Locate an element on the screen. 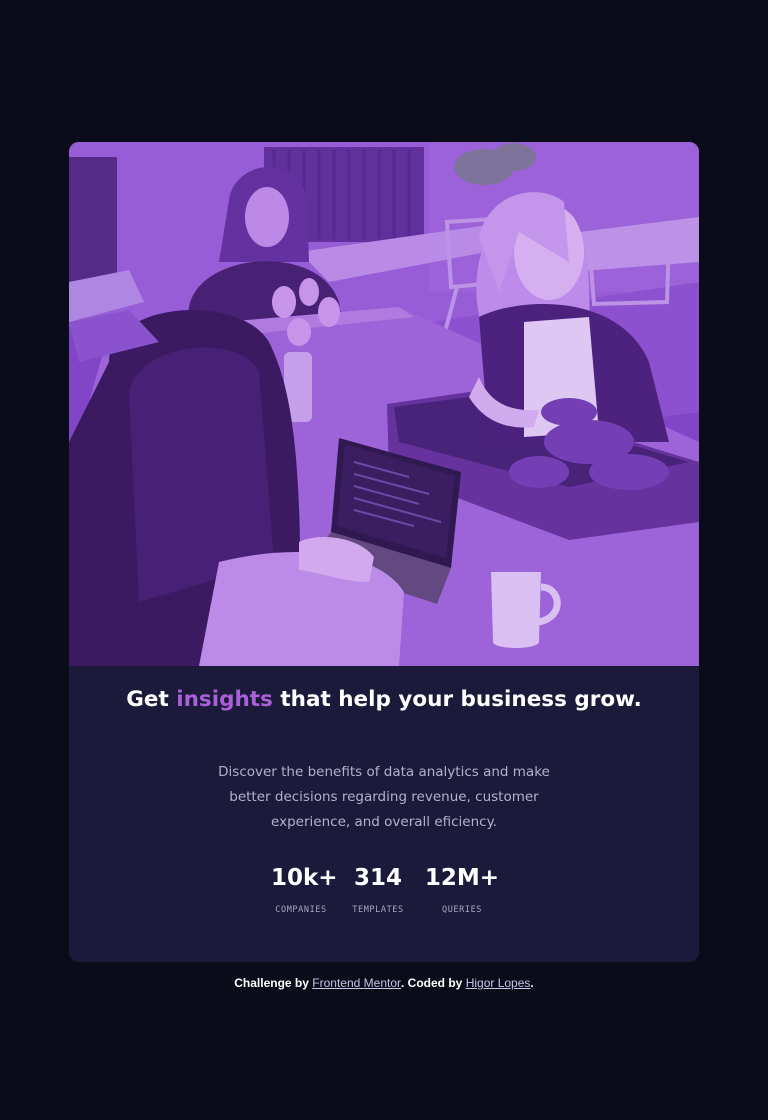  attribution-prefix: Challenge by is located at coordinates (271, 983).